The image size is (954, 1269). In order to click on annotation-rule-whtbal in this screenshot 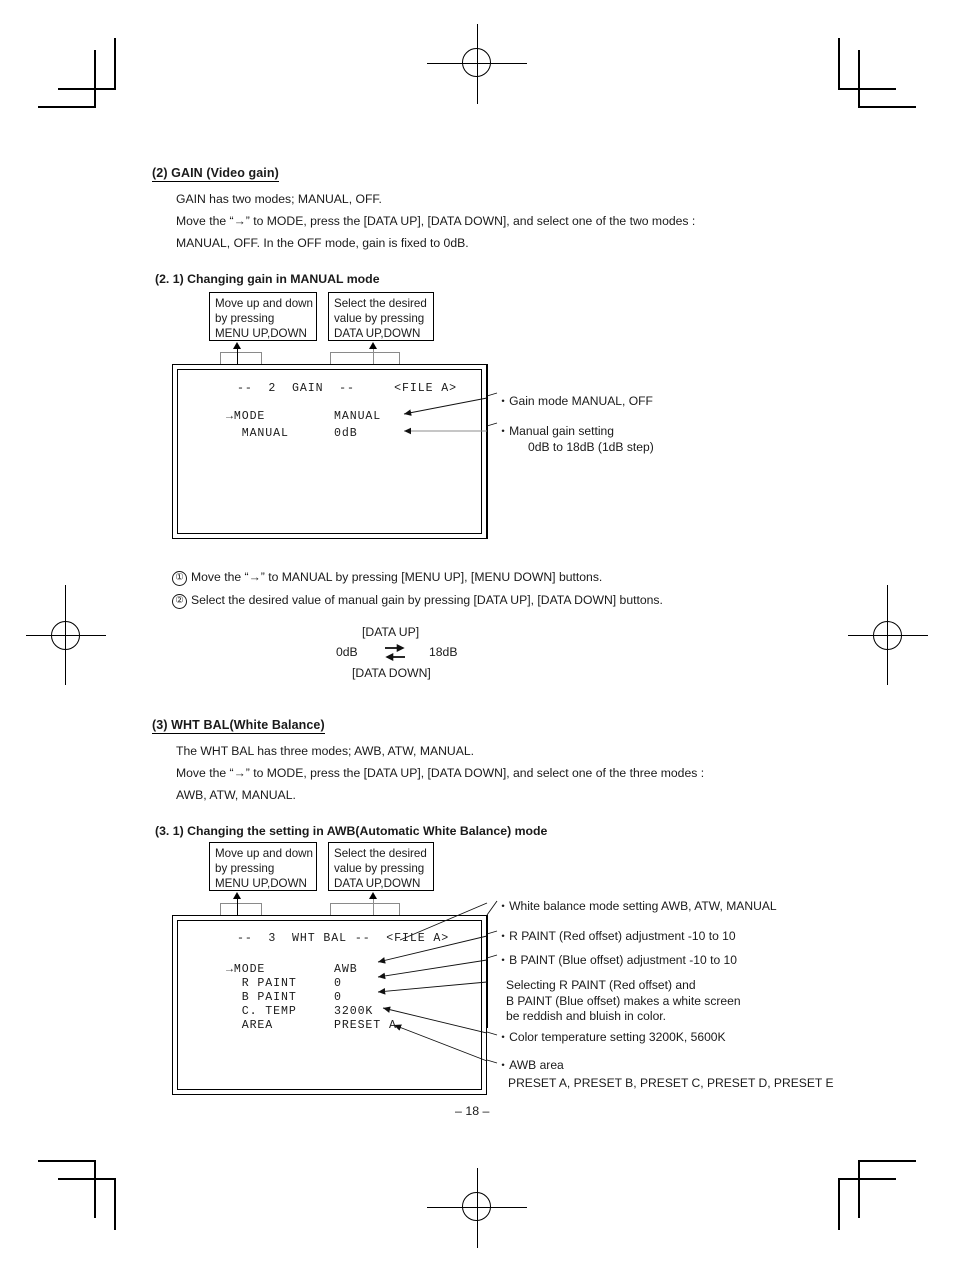, I will do `click(487, 971)`.